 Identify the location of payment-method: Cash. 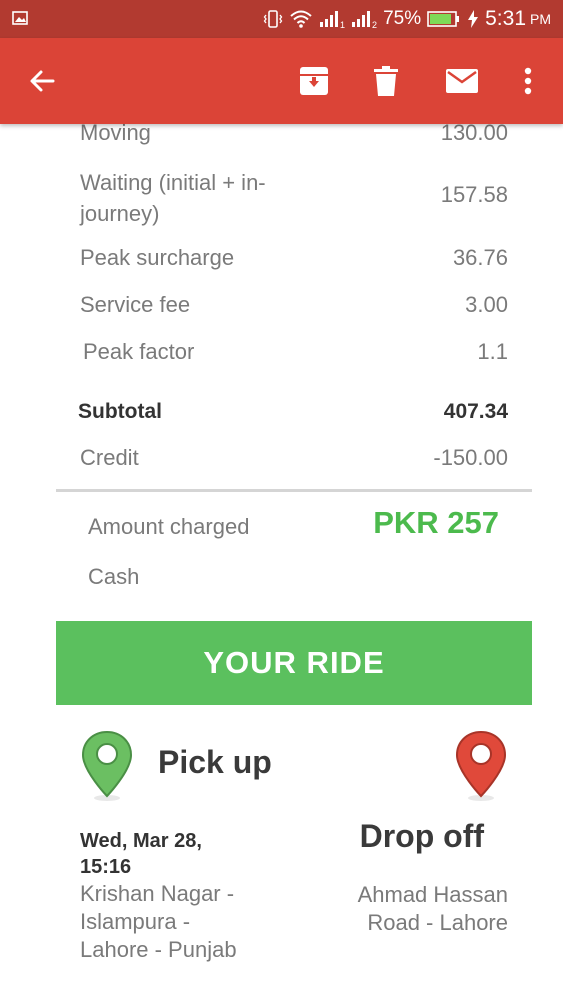
(114, 576).